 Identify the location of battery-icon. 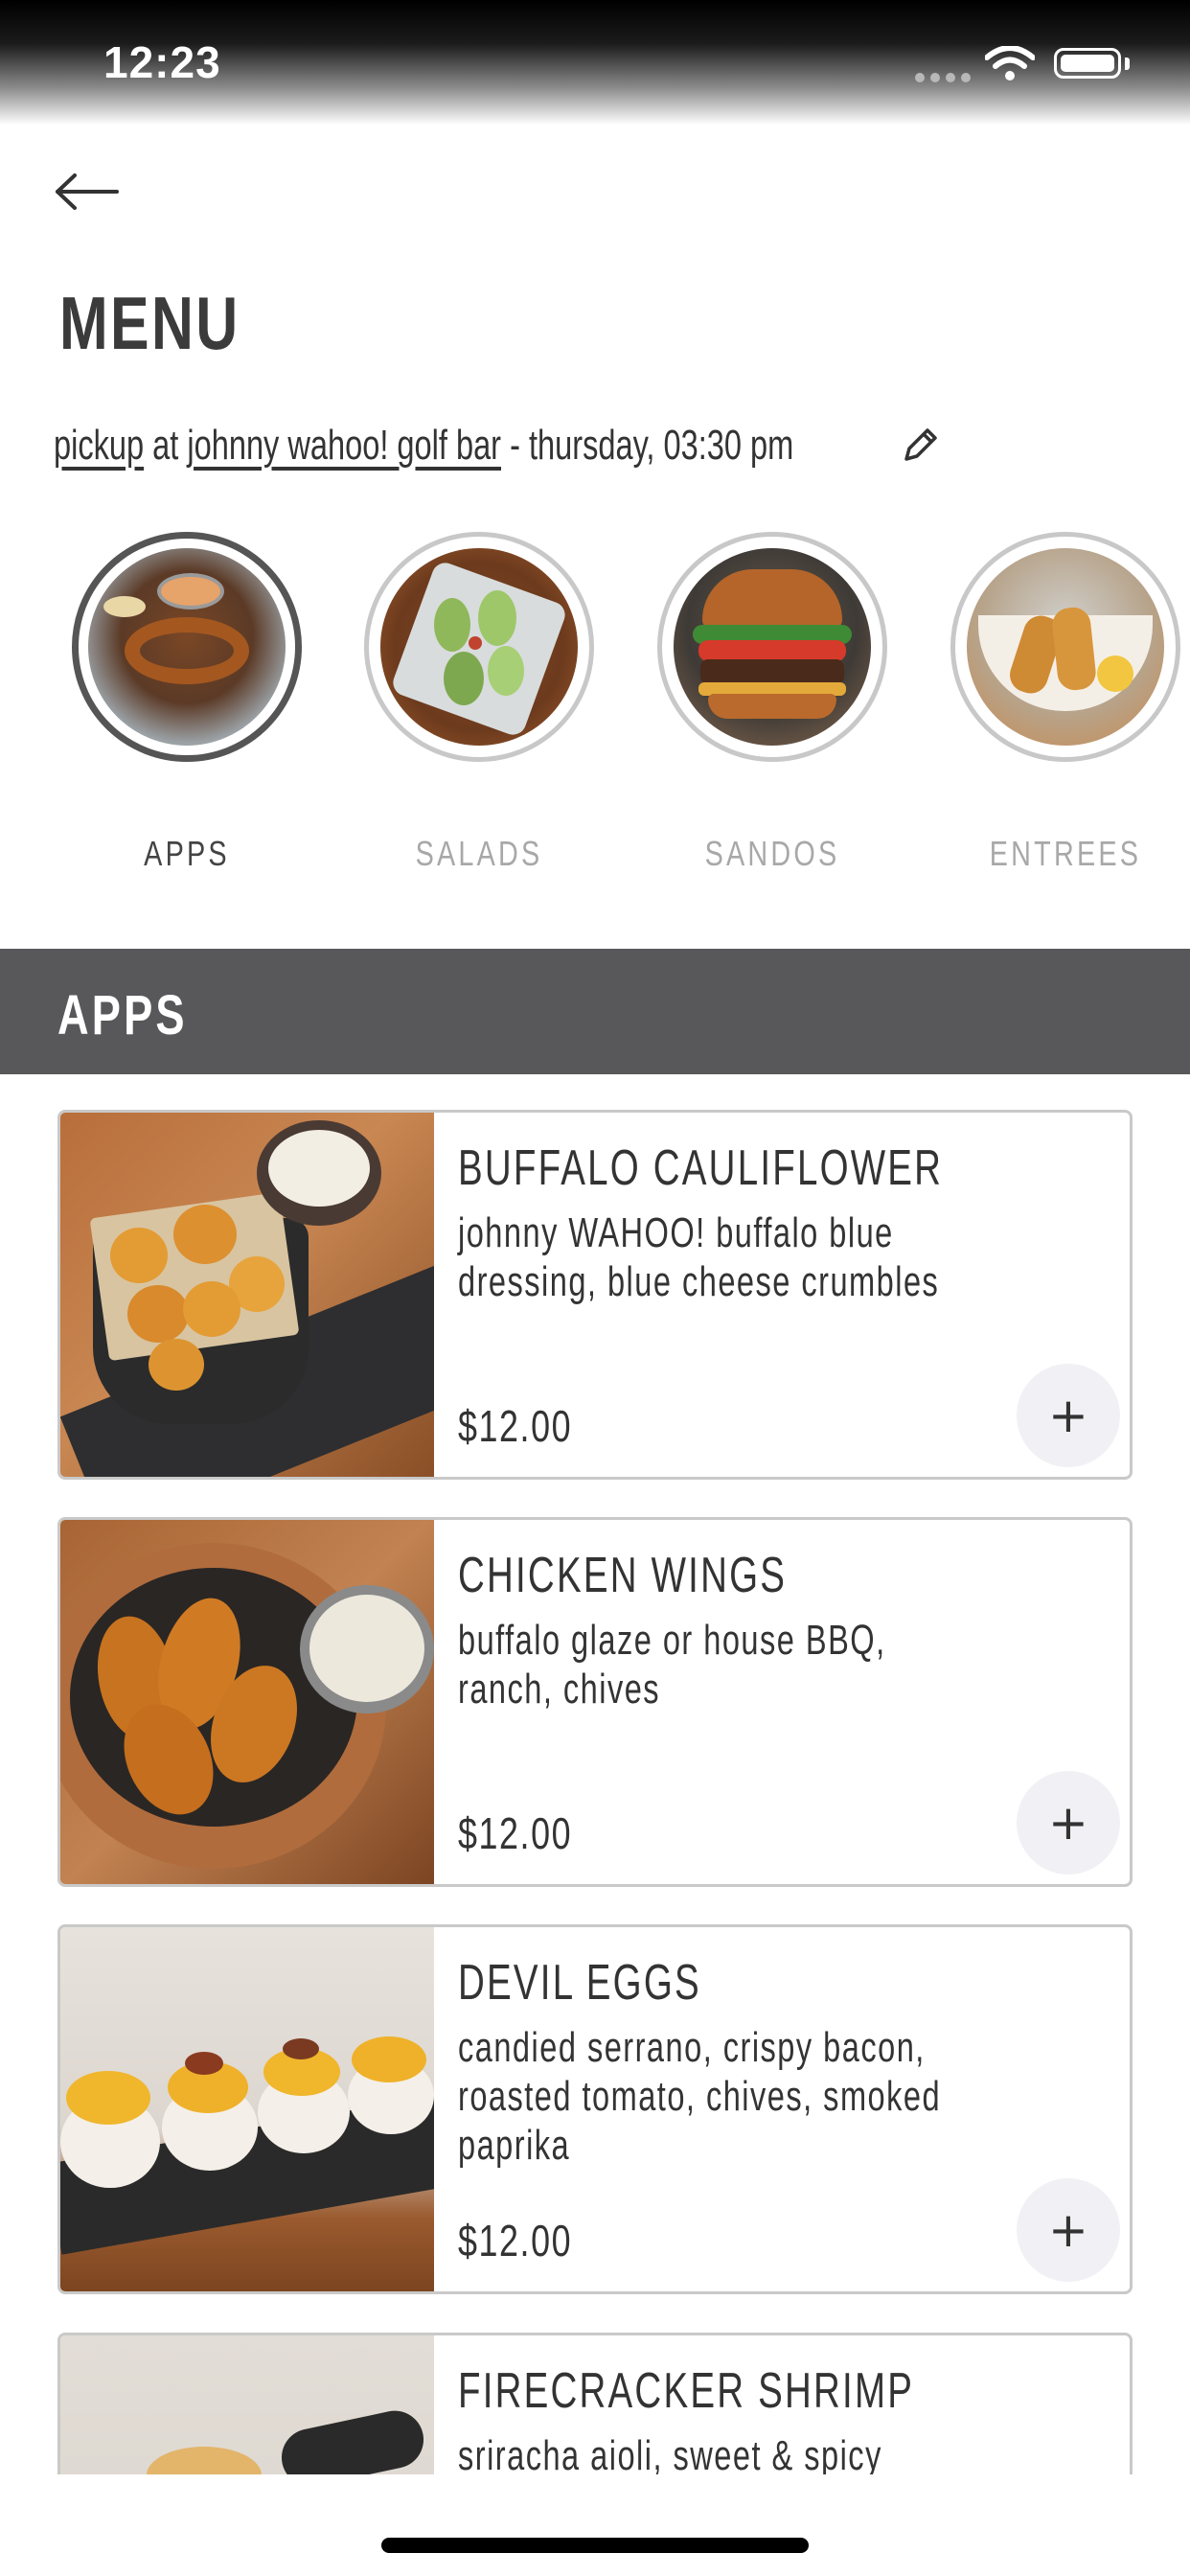
(1088, 63).